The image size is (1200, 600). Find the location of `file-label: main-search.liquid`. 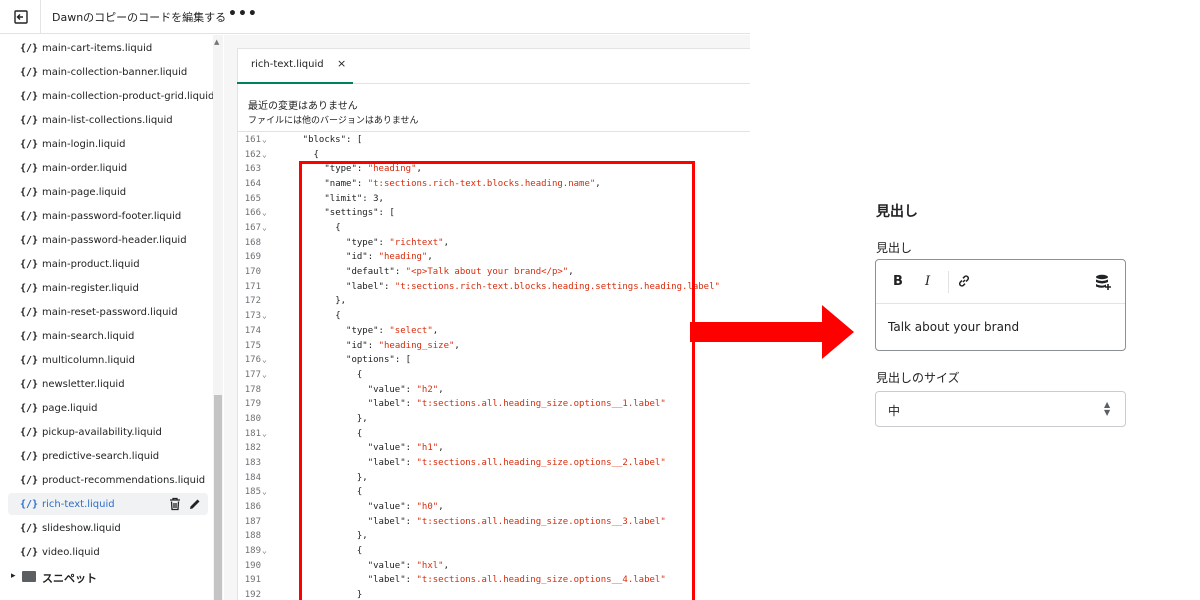

file-label: main-search.liquid is located at coordinates (88, 336).